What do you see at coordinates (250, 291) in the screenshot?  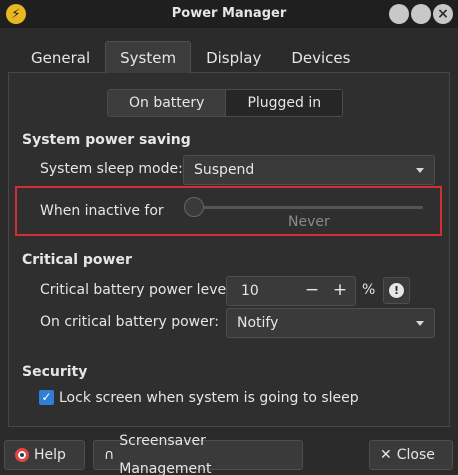 I see `critical-level-input: 10` at bounding box center [250, 291].